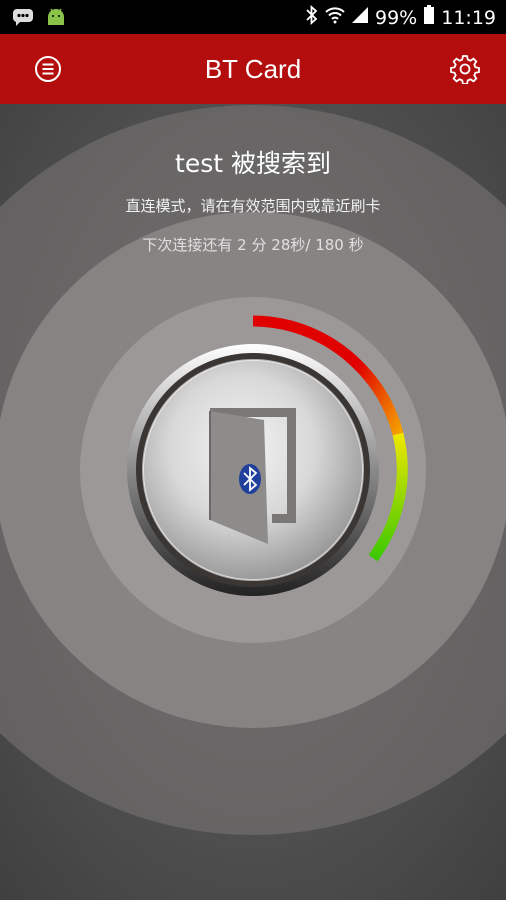  What do you see at coordinates (468, 17) in the screenshot?
I see `clock: 11:19` at bounding box center [468, 17].